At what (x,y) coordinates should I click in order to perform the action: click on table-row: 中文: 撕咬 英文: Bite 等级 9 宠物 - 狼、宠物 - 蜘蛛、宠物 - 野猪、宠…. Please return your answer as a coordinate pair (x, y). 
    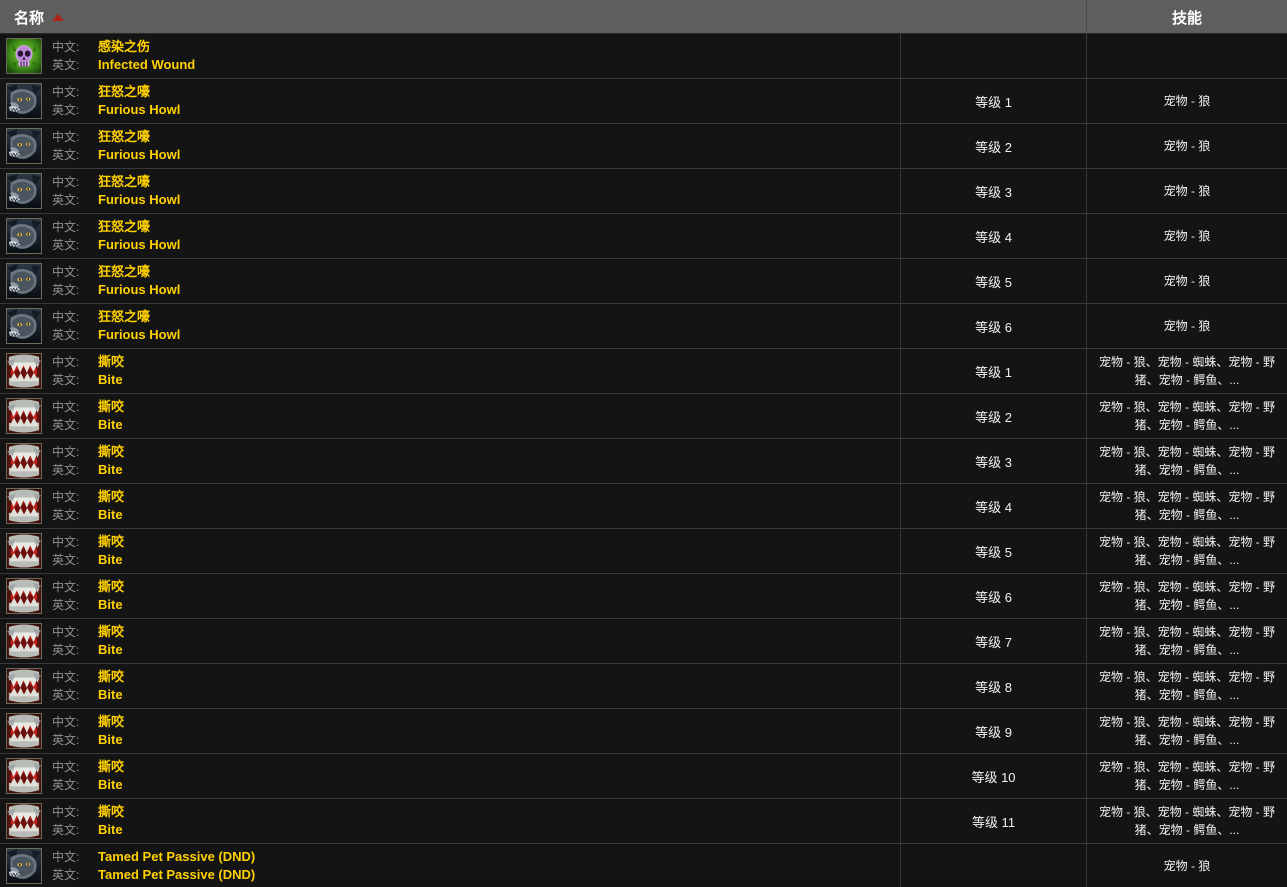
    Looking at the image, I should click on (643, 731).